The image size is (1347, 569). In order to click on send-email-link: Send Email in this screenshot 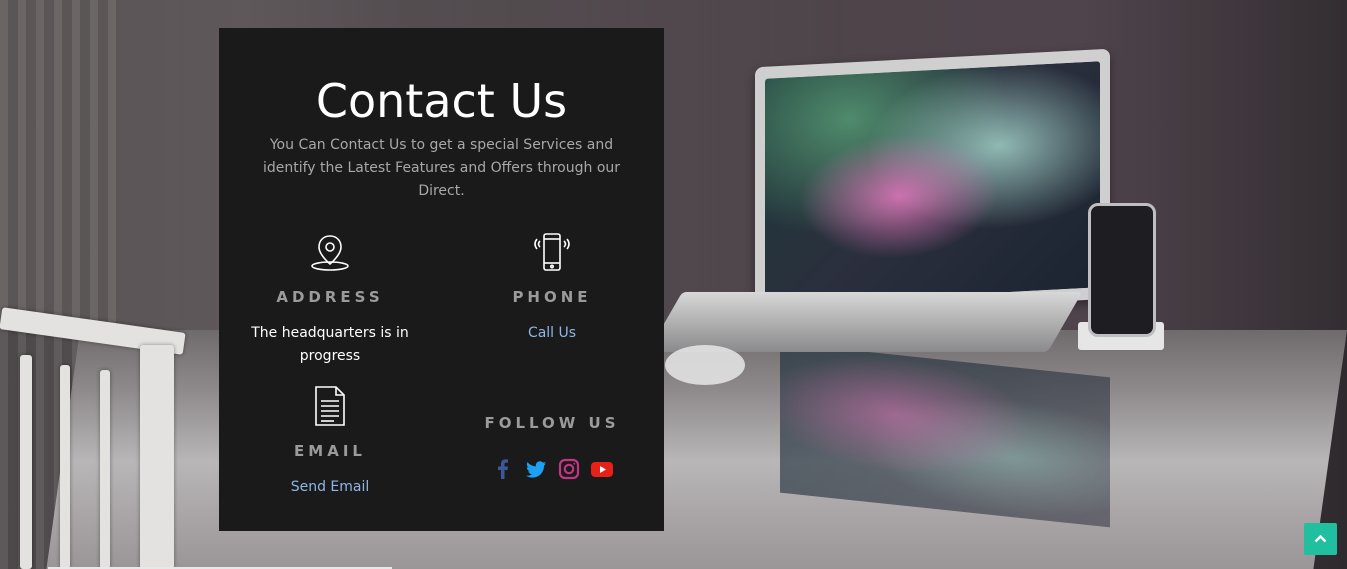, I will do `click(330, 487)`.